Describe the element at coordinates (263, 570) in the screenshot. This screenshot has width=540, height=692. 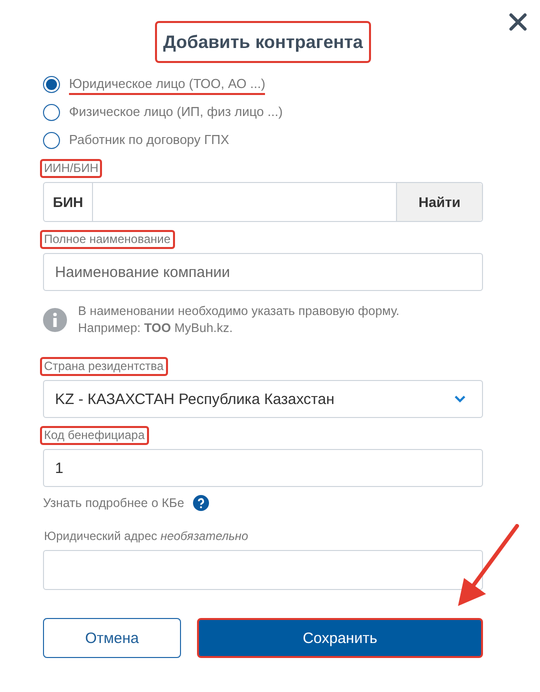
I see `input-field` at that location.